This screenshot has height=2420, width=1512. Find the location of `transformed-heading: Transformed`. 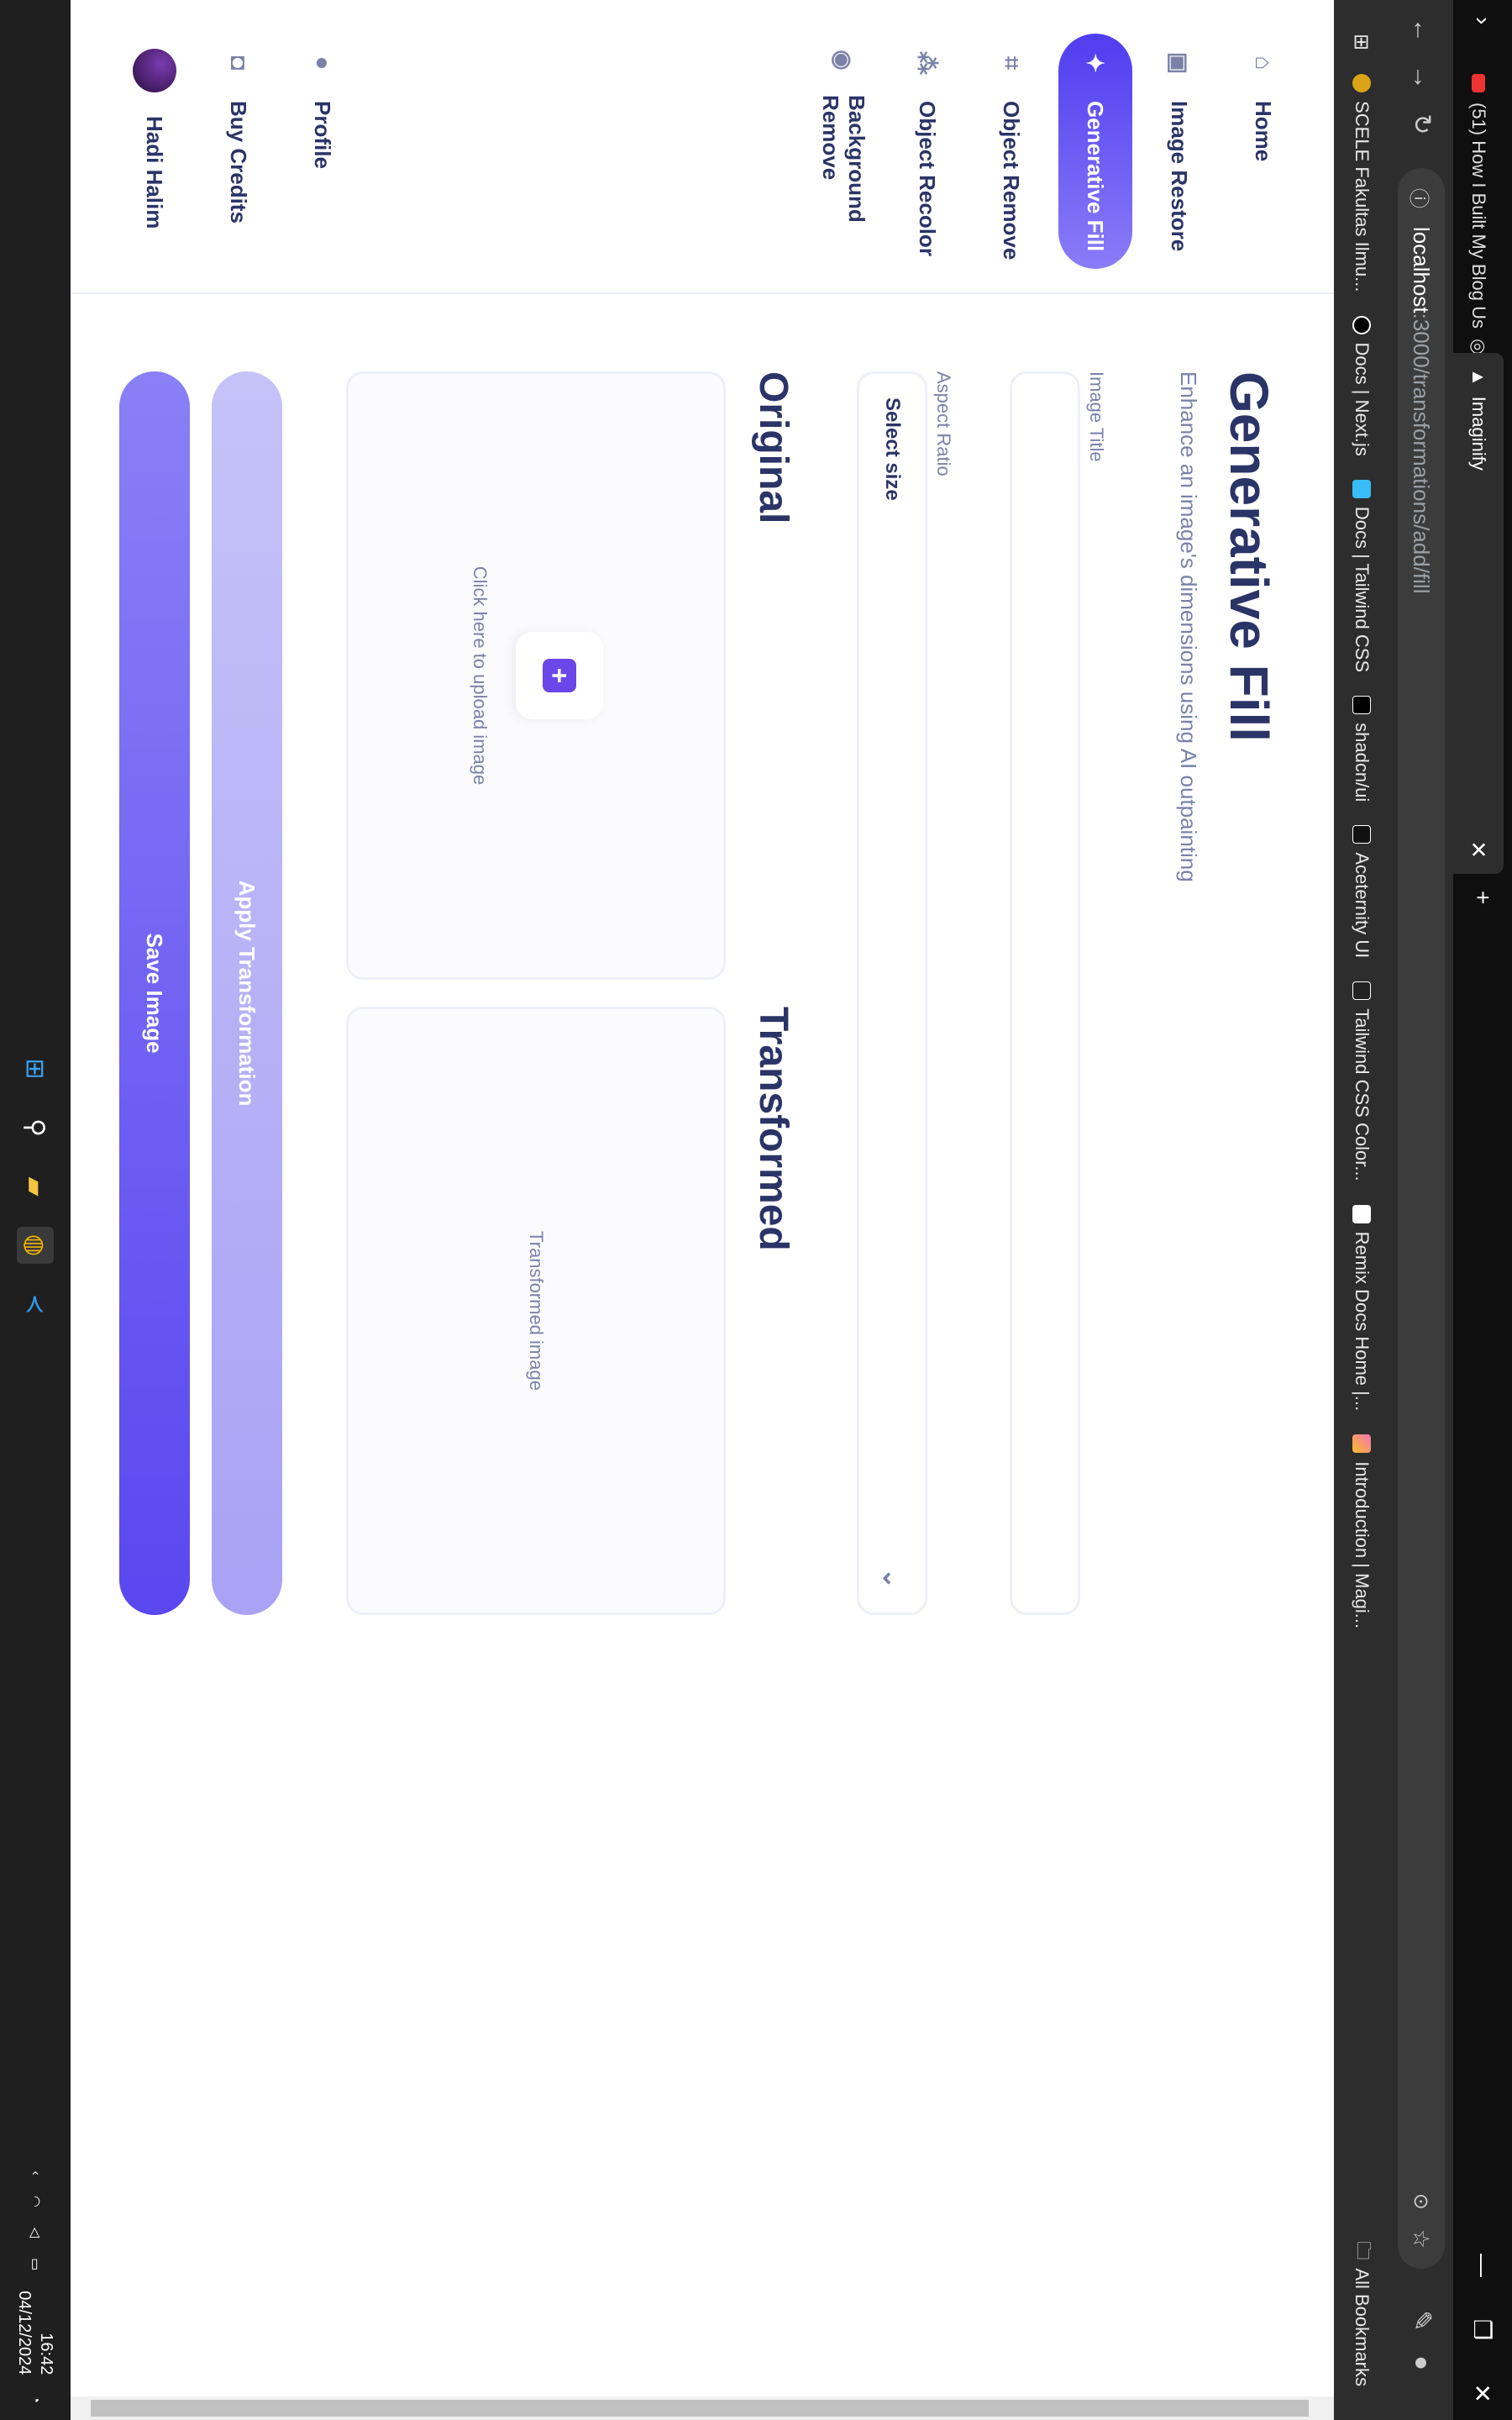

transformed-heading: Transformed is located at coordinates (773, 1129).